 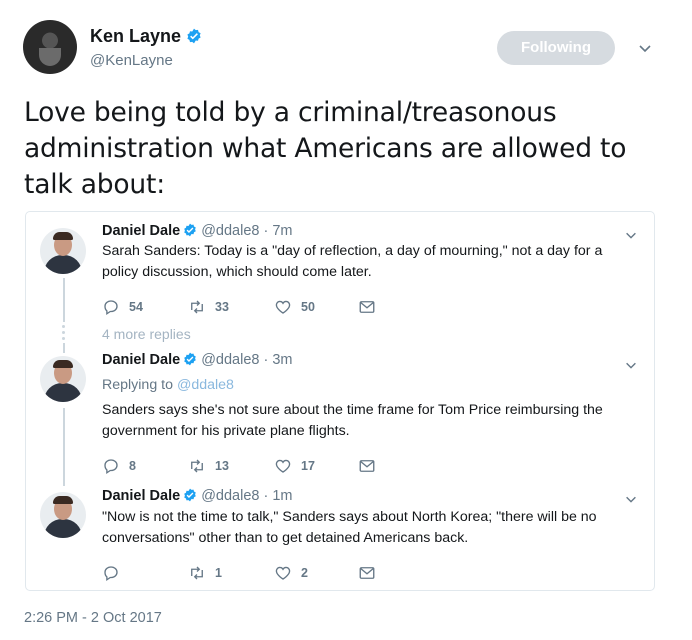 I want to click on retweet-action: 33, so click(x=208, y=307).